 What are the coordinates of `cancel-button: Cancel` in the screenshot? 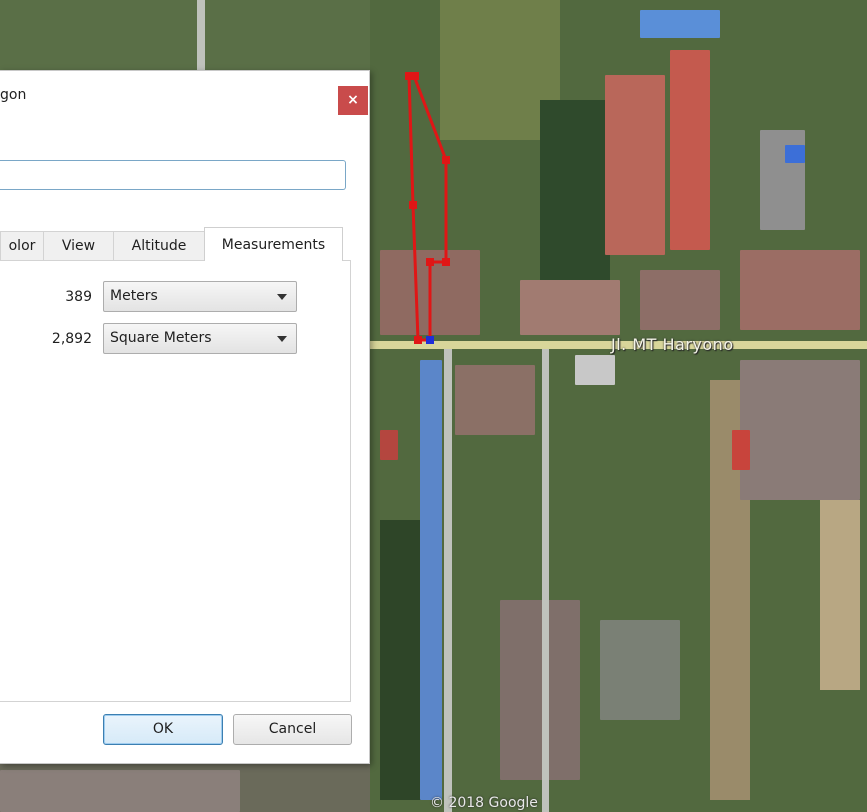 It's located at (292, 729).